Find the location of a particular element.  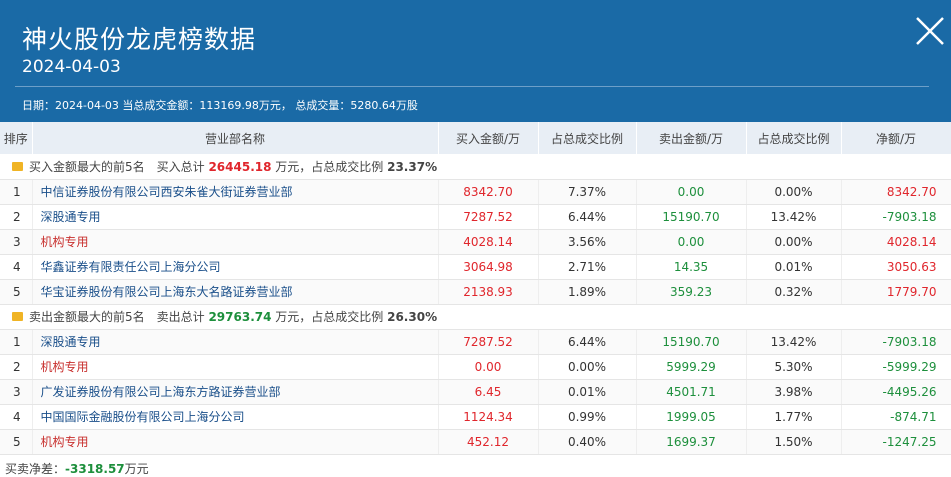

group-ratio: 26.30% is located at coordinates (412, 317).